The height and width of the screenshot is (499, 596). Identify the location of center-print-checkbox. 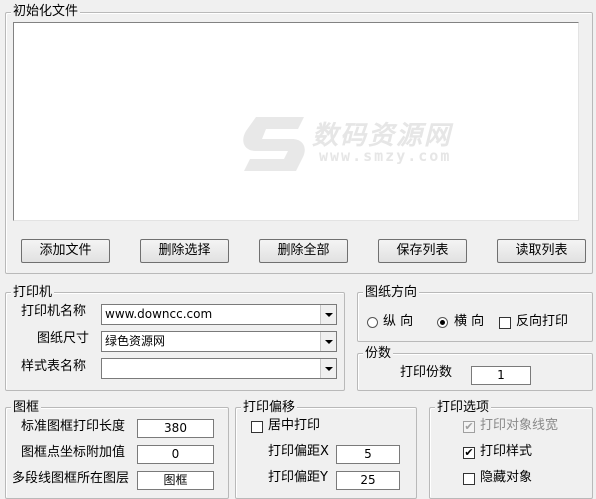
(257, 427).